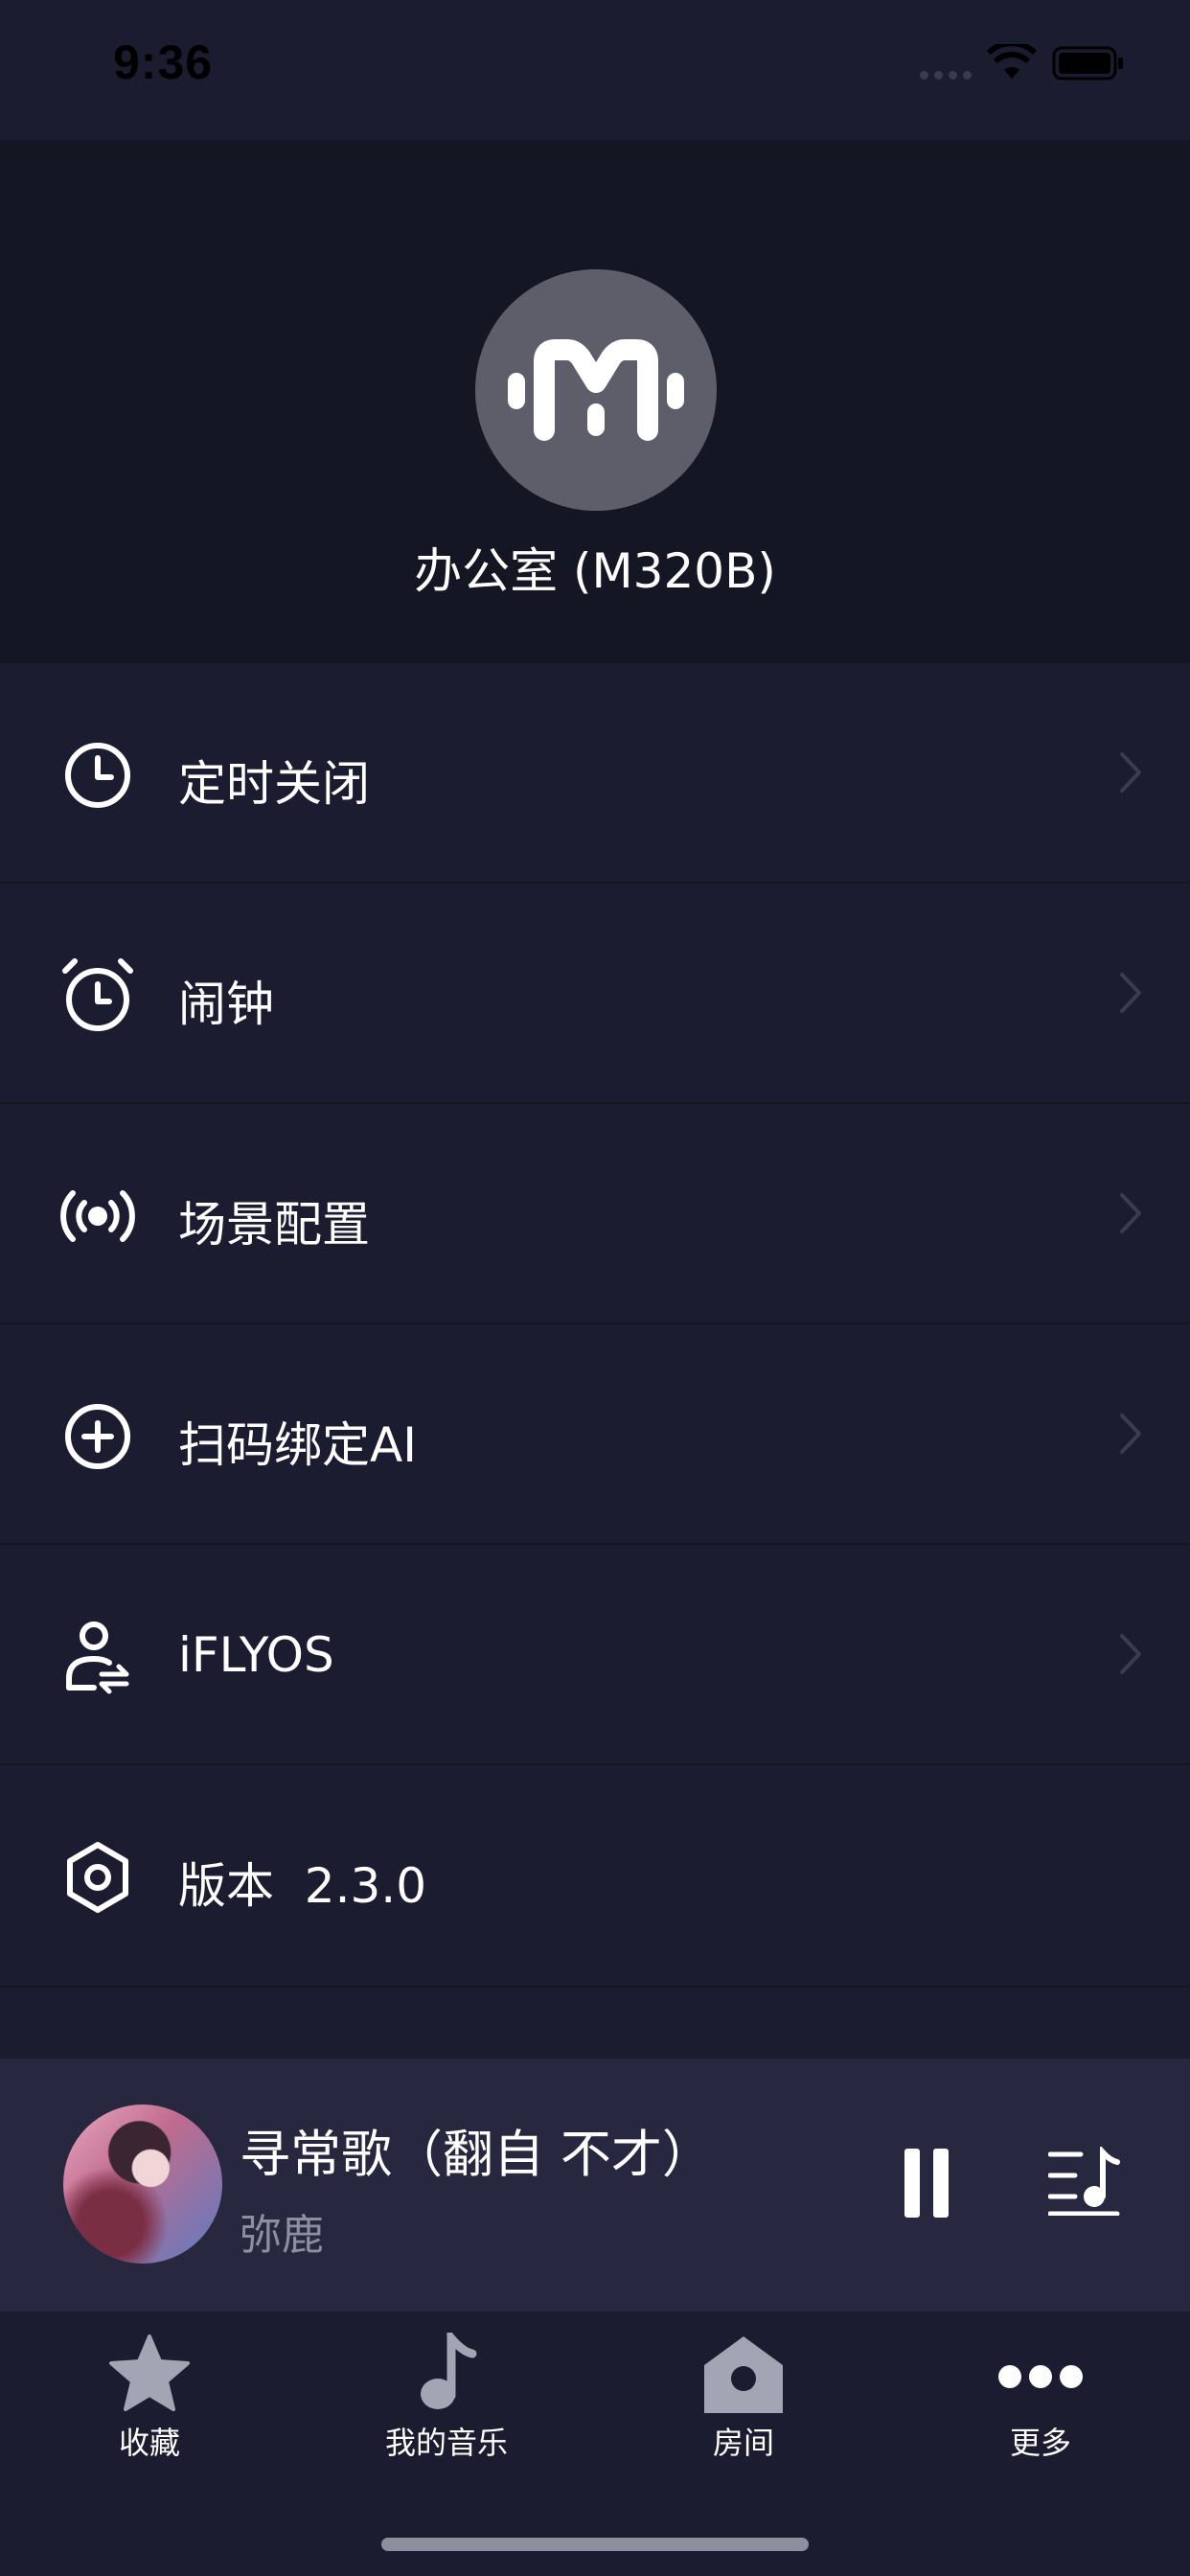  Describe the element at coordinates (595, 1434) in the screenshot. I see `menu-item-bind-ai: 扫码绑定AI` at that location.